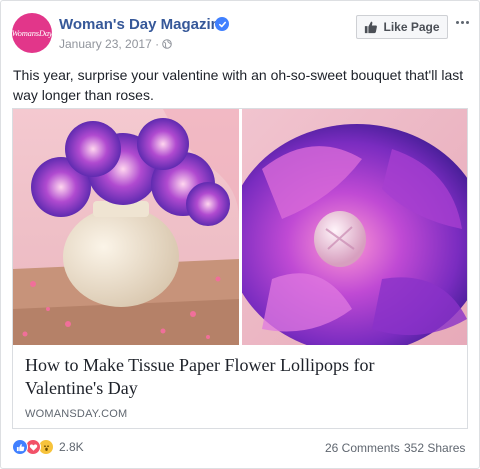 The width and height of the screenshot is (480, 469). Describe the element at coordinates (48, 447) in the screenshot. I see `reactions-summary: 2.8K` at that location.